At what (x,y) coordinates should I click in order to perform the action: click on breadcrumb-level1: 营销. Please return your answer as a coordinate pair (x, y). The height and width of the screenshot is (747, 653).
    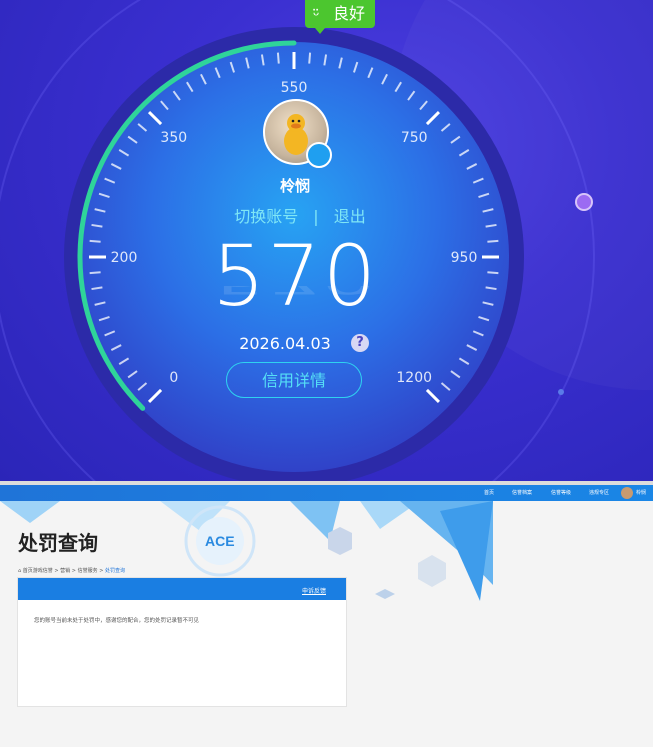
    Looking at the image, I should click on (65, 571).